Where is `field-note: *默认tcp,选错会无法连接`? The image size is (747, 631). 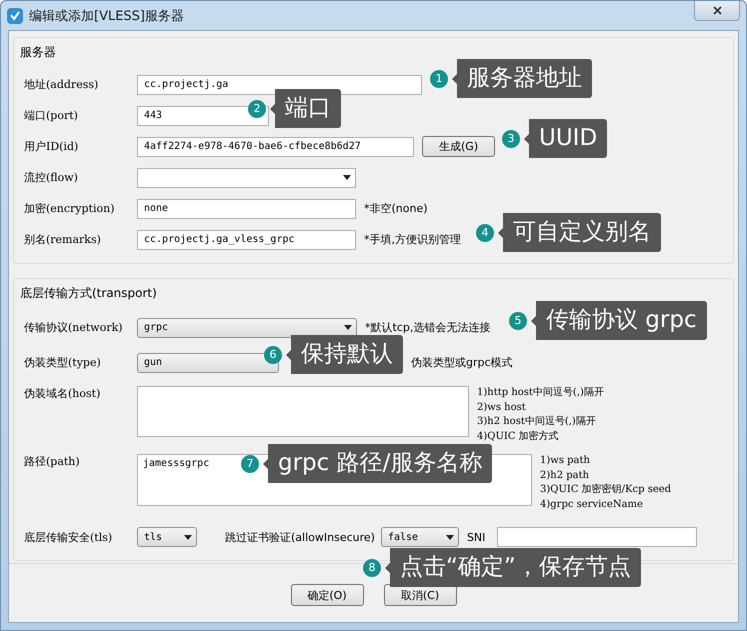
field-note: *默认tcp,选错会无法连接 is located at coordinates (427, 327).